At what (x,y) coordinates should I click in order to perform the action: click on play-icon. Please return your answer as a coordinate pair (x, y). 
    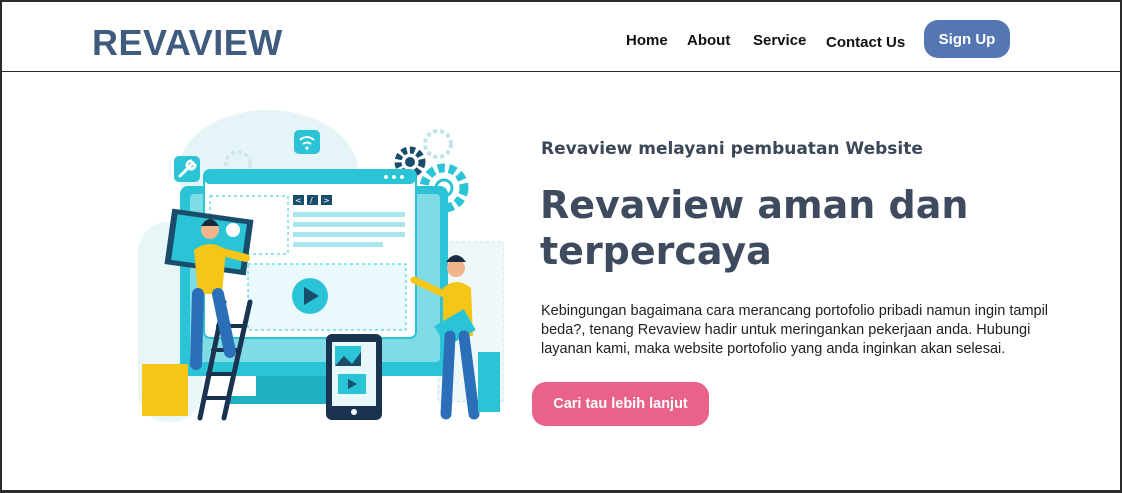
    Looking at the image, I should click on (310, 296).